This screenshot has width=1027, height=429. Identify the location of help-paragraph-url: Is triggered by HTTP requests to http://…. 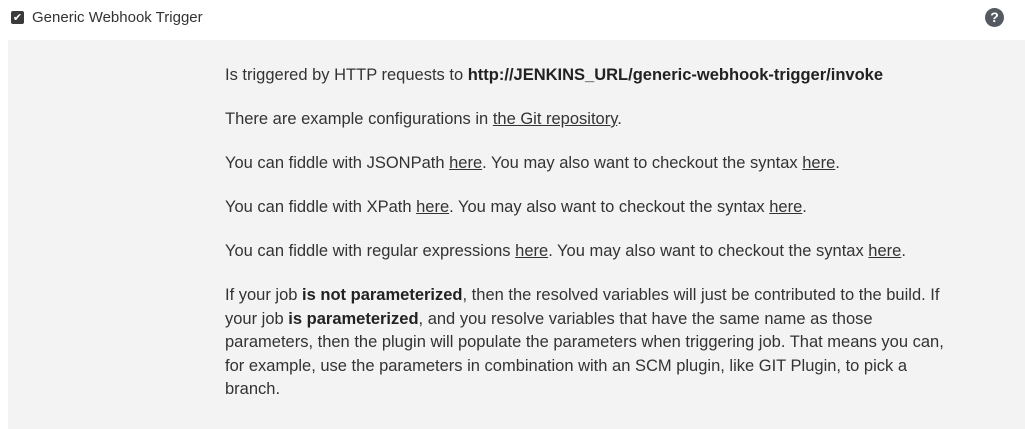
(595, 76).